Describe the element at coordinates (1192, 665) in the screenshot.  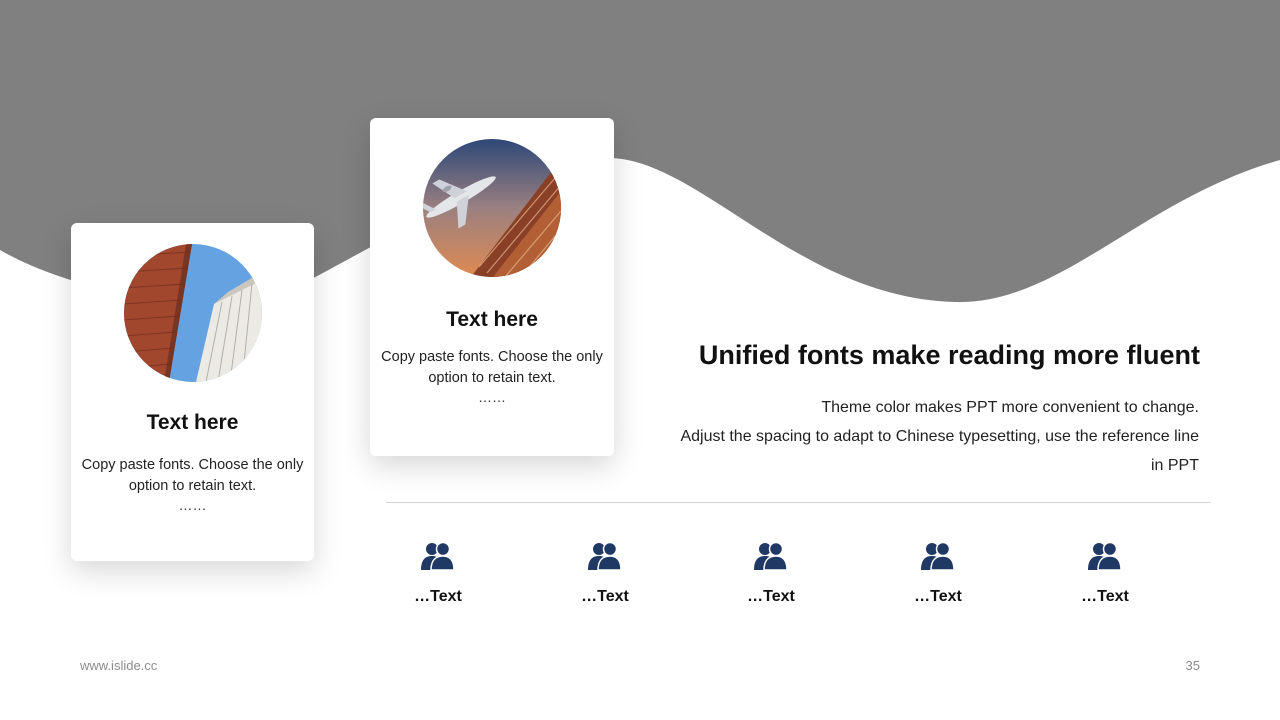
I see `page-number: 35` at that location.